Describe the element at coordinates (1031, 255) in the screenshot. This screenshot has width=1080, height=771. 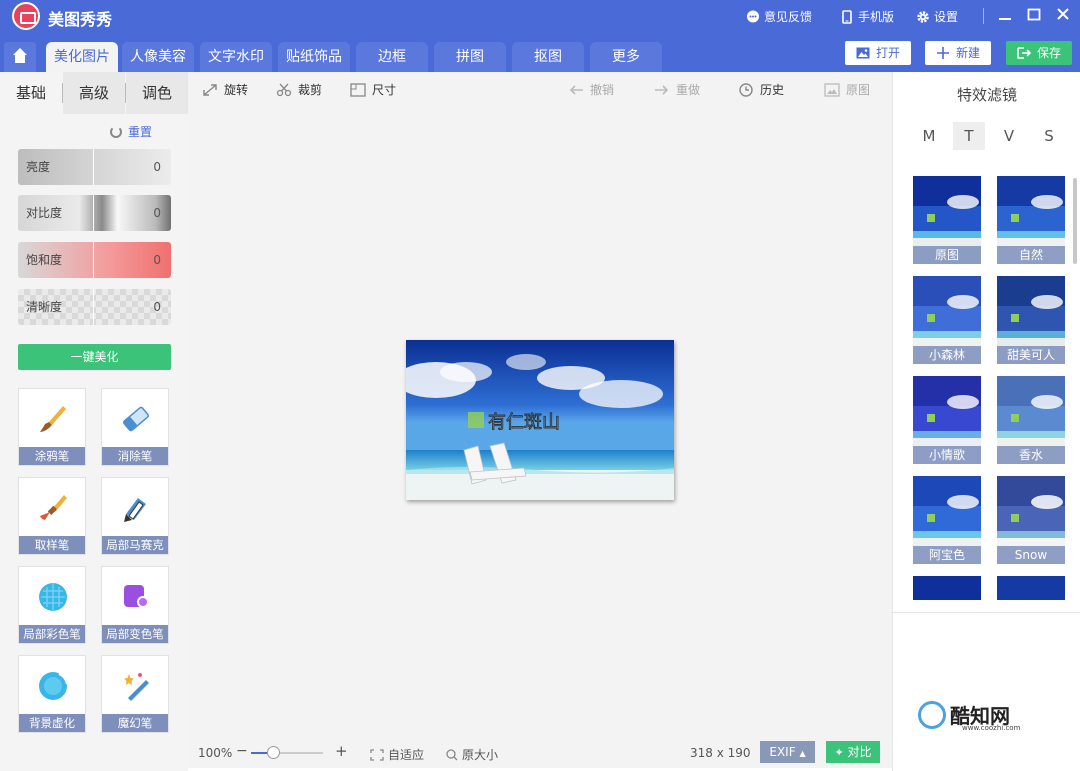
I see `filter-label: 自然` at that location.